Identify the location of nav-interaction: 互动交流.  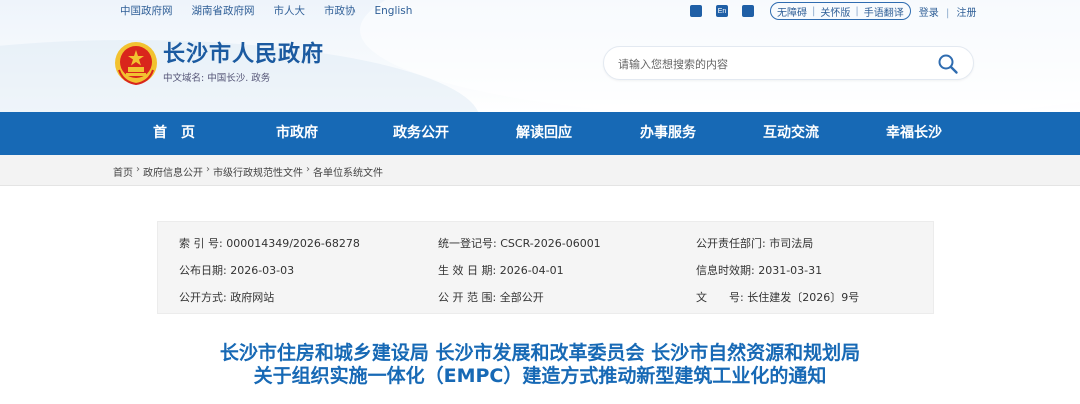
(791, 133).